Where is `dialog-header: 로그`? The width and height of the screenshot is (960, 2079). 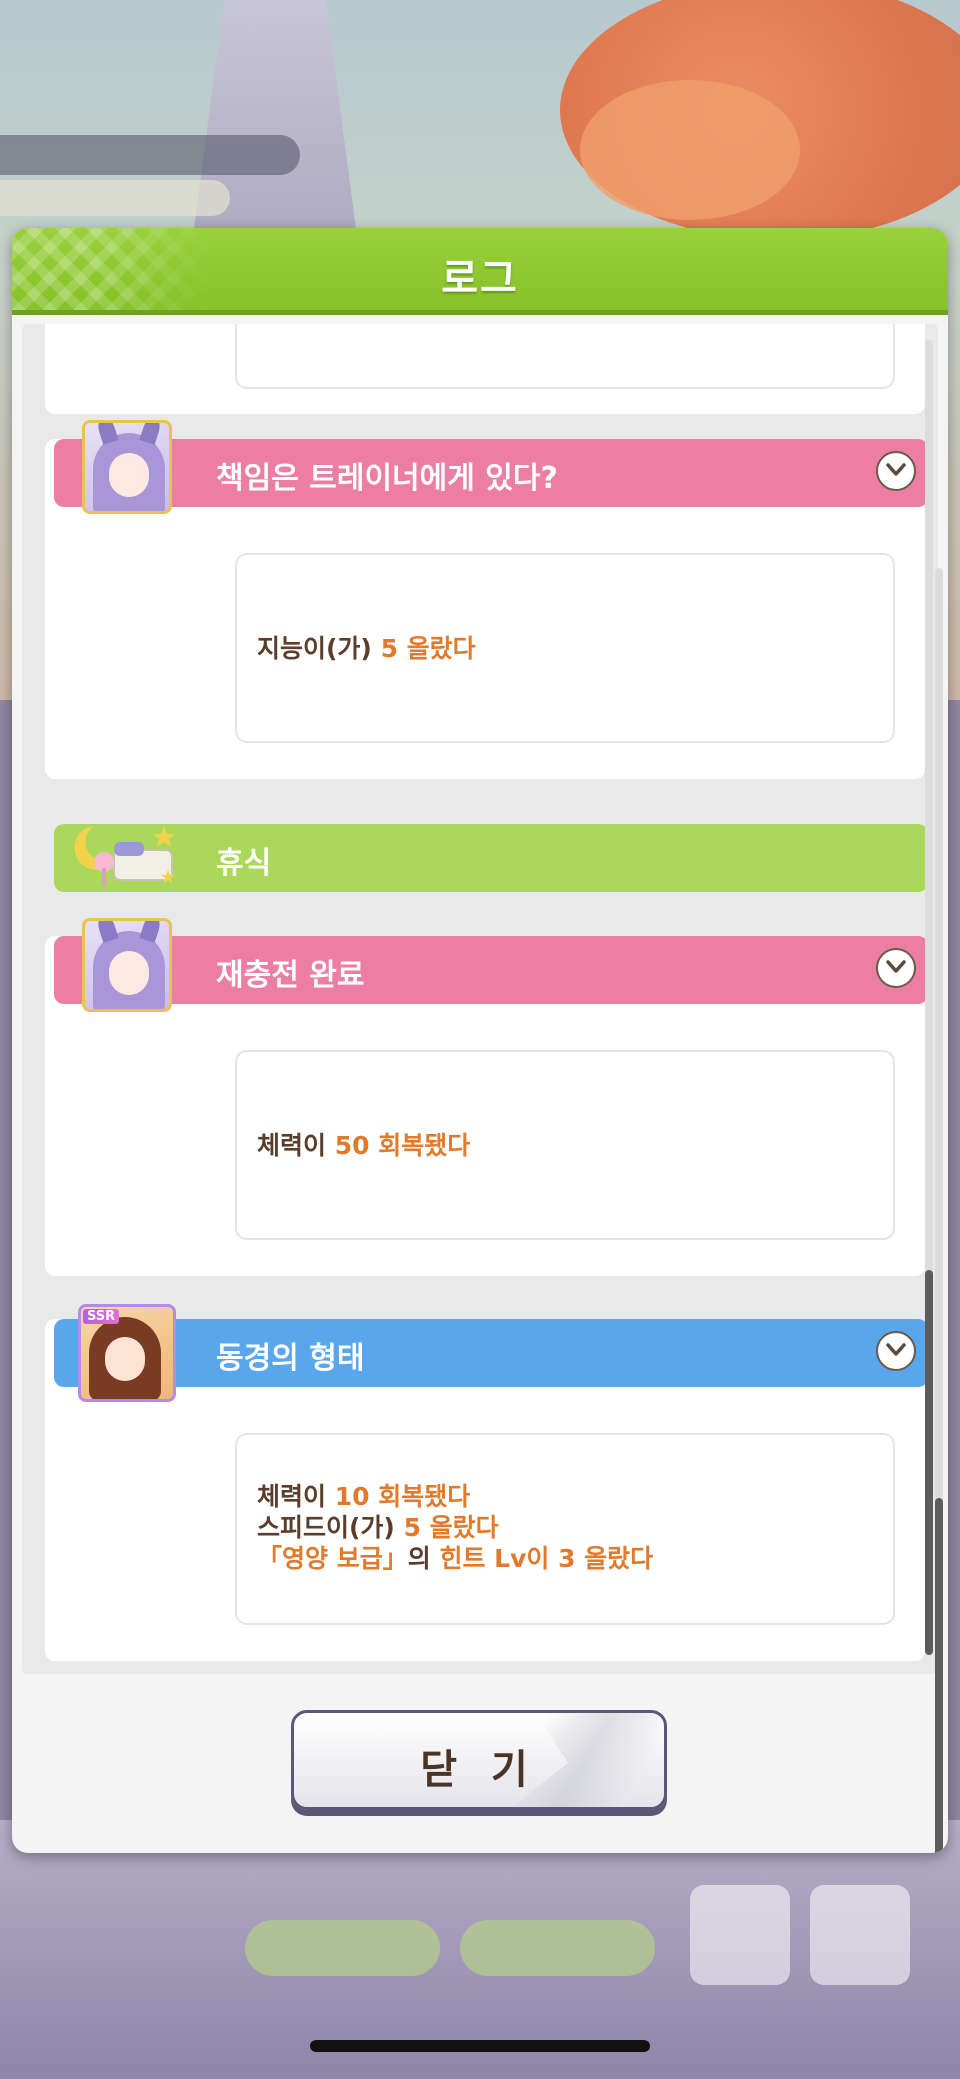
dialog-header: 로그 is located at coordinates (480, 271).